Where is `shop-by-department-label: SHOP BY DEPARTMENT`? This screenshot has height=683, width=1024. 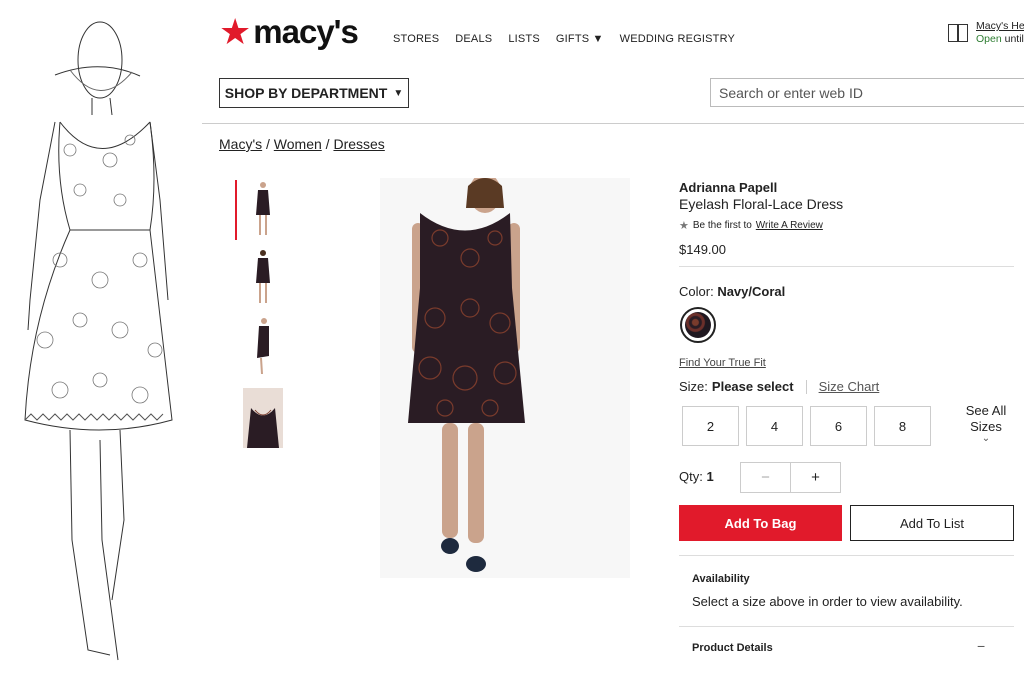 shop-by-department-label: SHOP BY DEPARTMENT is located at coordinates (306, 93).